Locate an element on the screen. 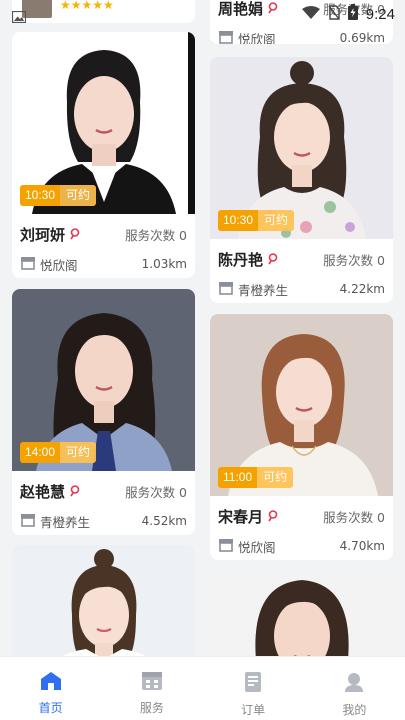  tab-service: 服务 is located at coordinates (151, 688).